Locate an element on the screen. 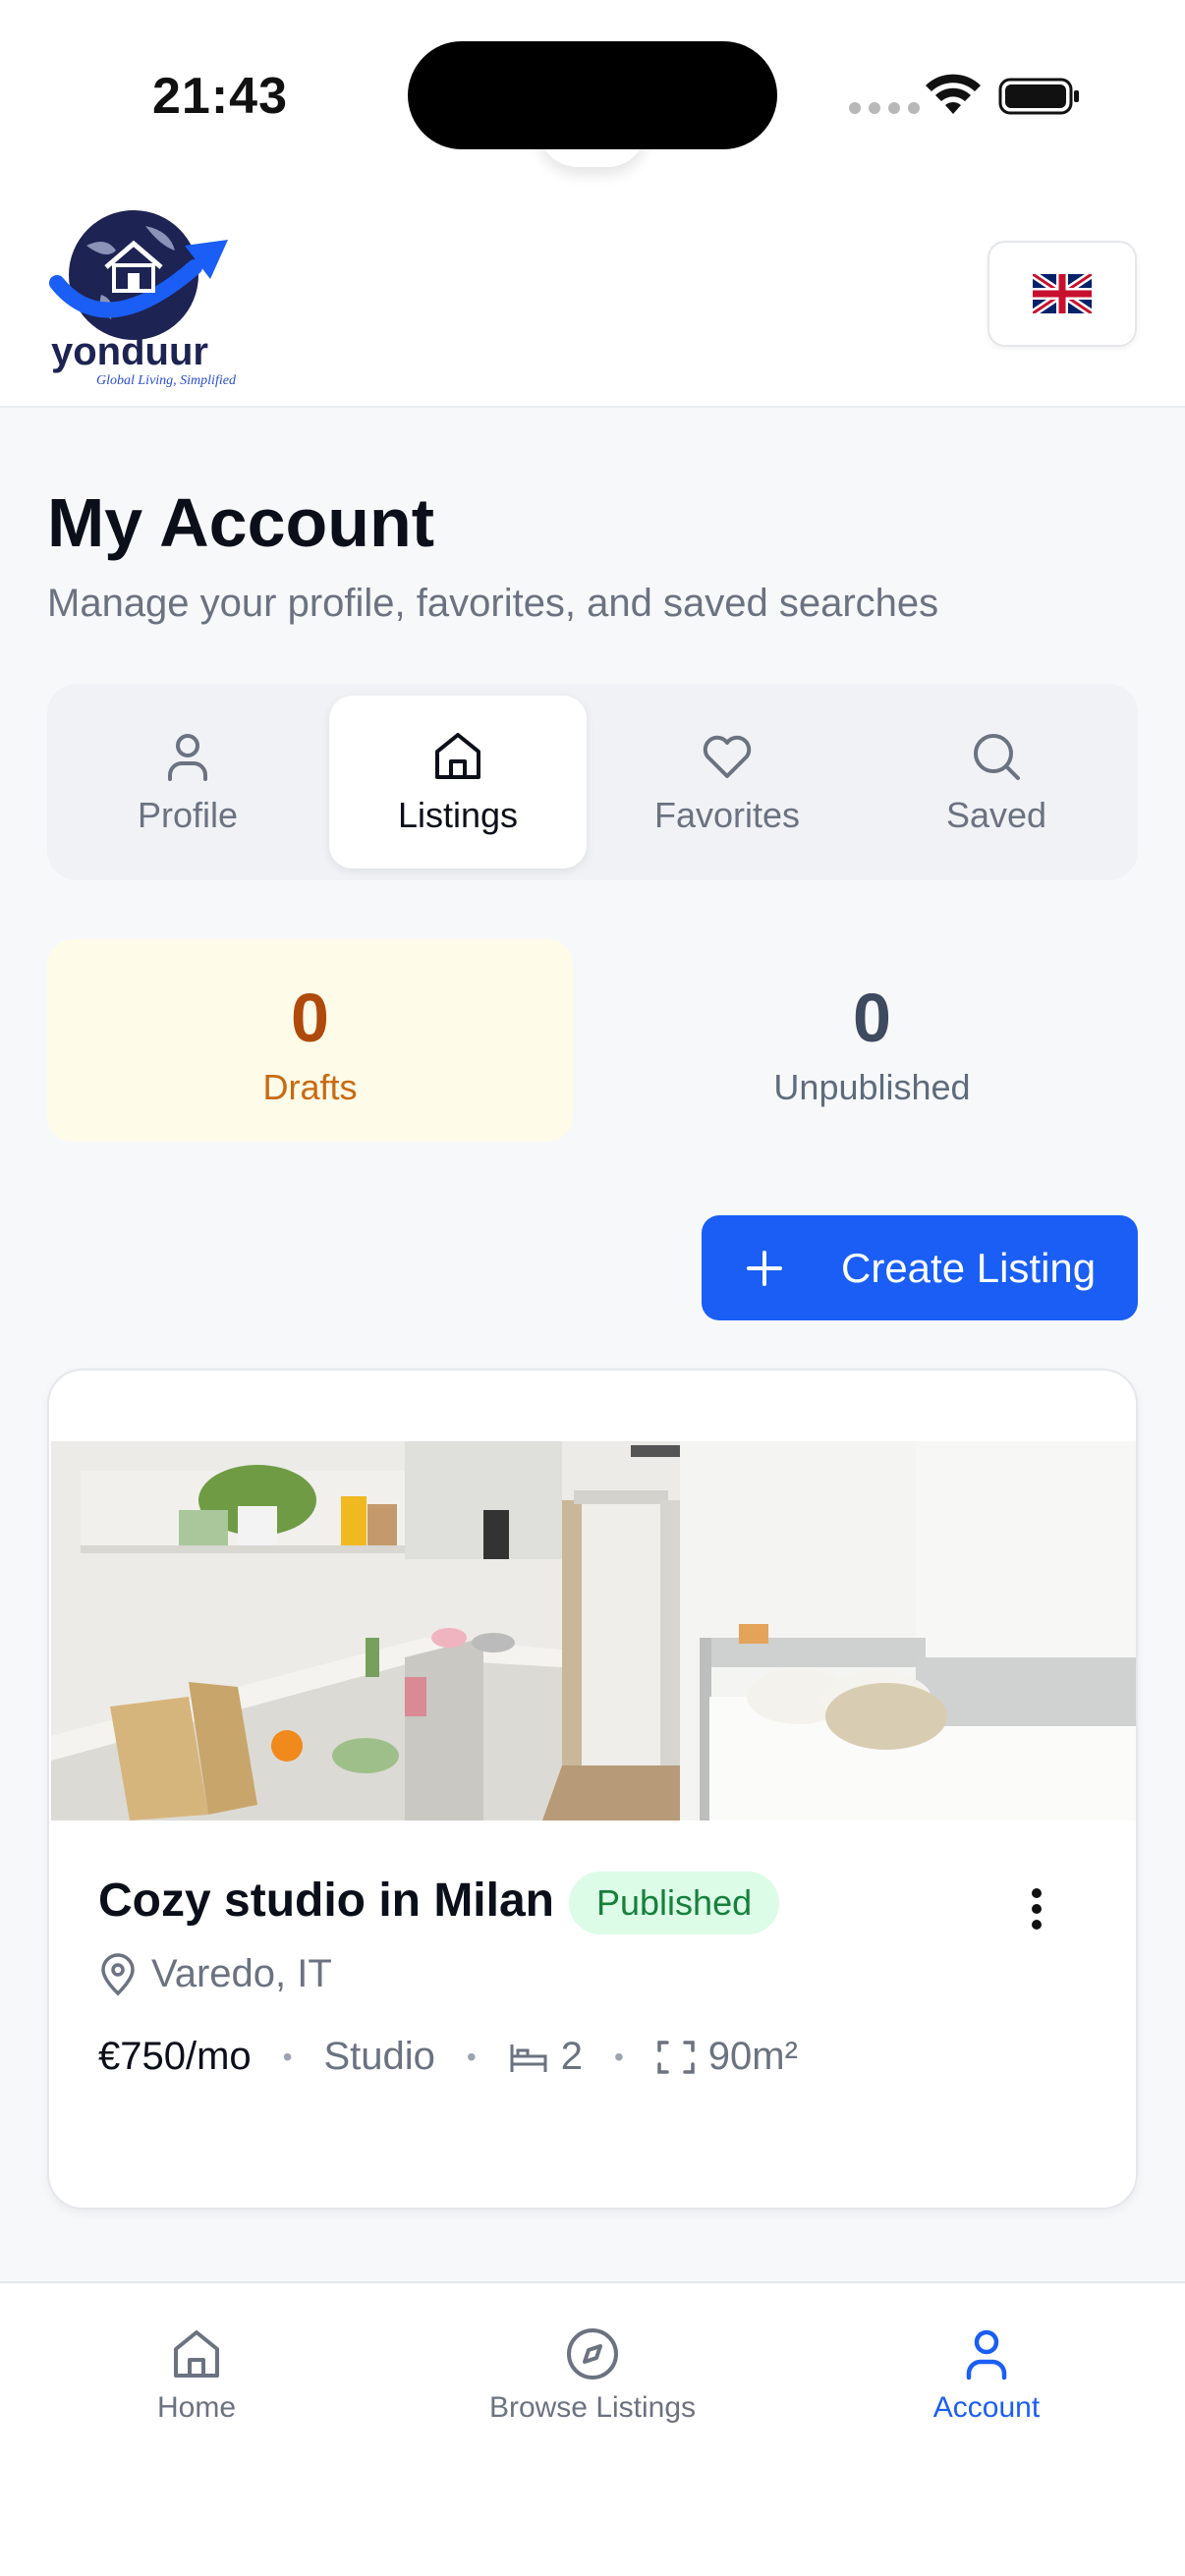  create-listing-button: Create Listing is located at coordinates (920, 1267).